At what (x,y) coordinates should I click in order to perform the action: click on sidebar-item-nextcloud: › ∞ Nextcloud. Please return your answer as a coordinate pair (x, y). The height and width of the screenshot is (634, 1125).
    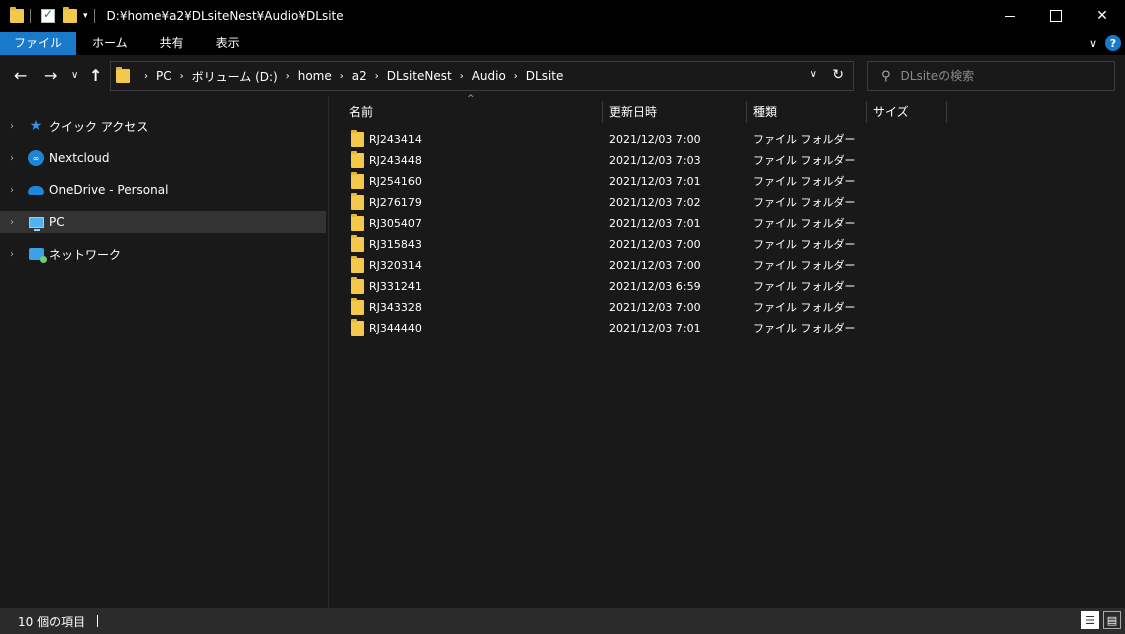
    Looking at the image, I should click on (163, 158).